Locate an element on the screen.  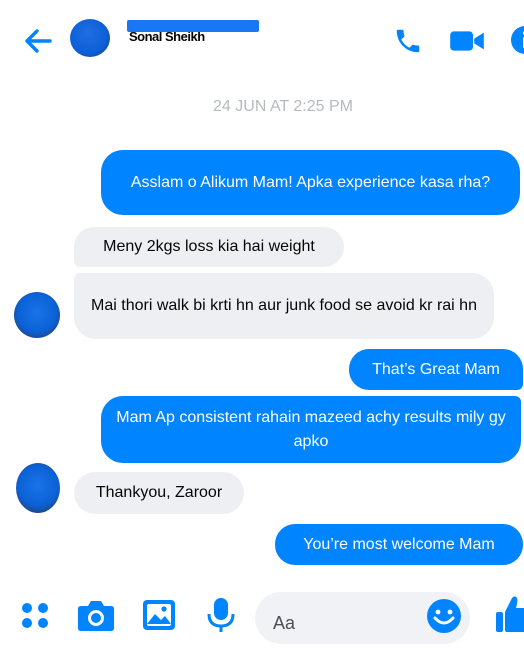
message-text: That’s Great Mam is located at coordinates (436, 369).